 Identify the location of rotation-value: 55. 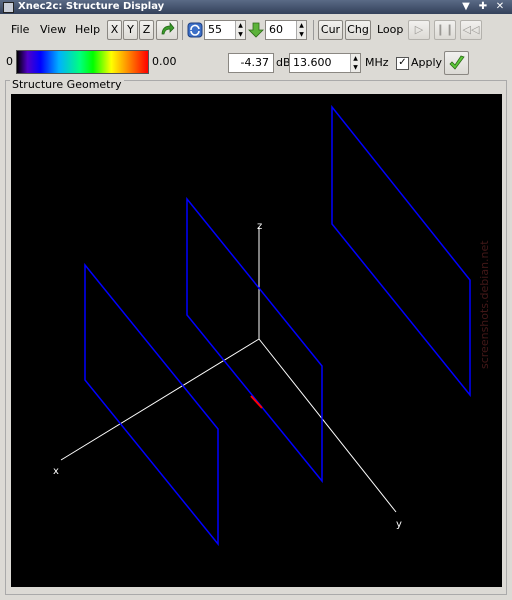
(215, 29).